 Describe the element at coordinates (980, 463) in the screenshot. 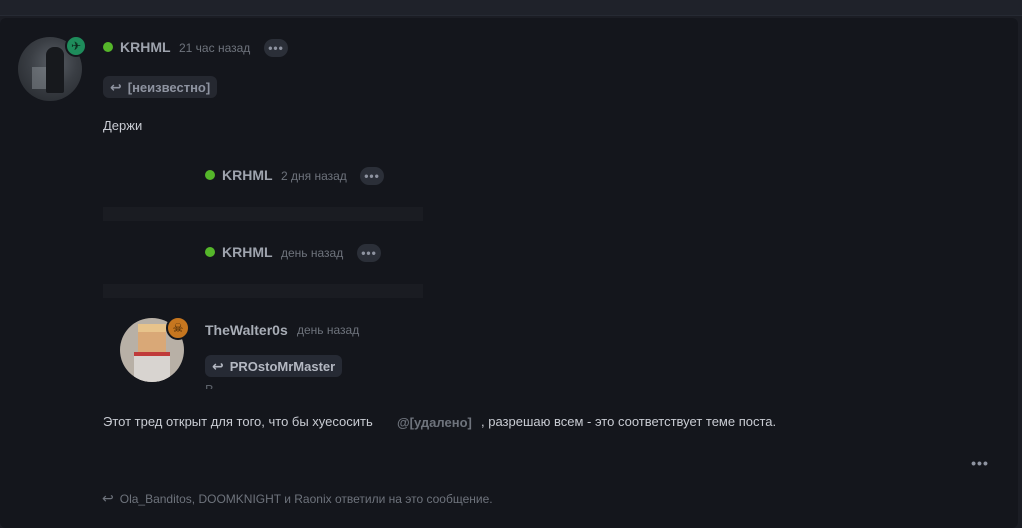

I see `post-menu-button: •••` at that location.